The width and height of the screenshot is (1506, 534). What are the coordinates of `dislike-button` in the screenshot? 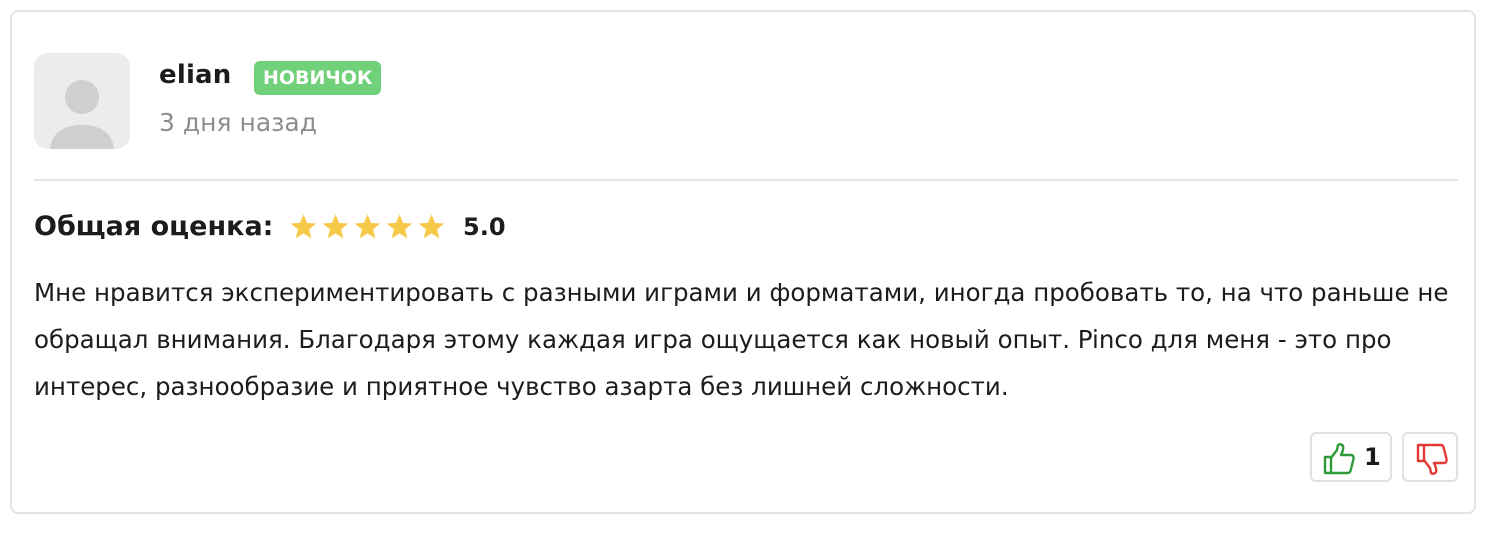 It's located at (1430, 457).